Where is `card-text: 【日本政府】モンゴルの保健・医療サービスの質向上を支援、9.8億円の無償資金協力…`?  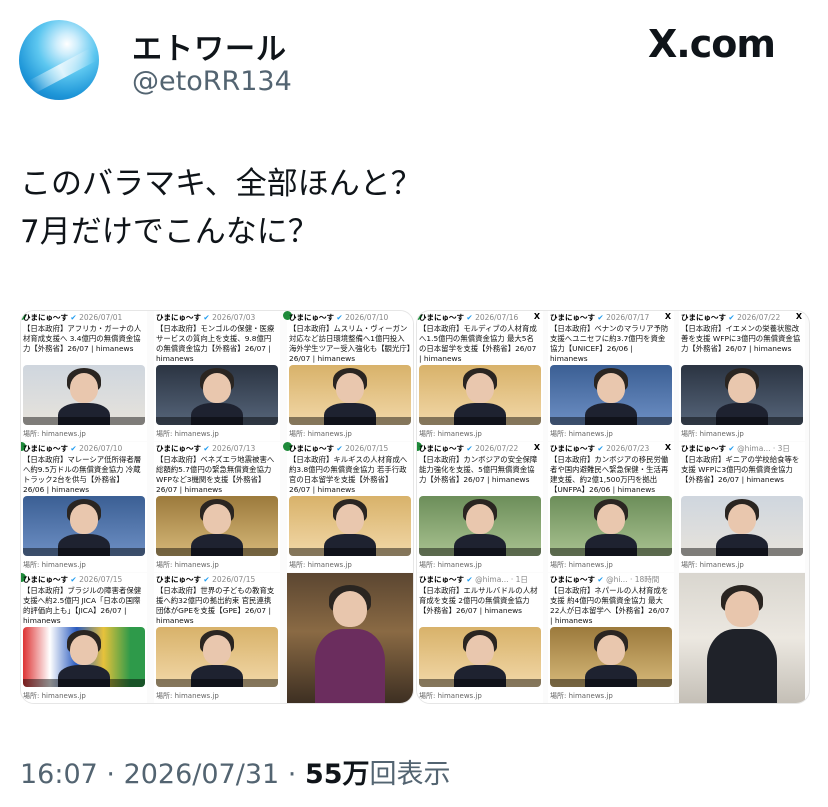 card-text: 【日本政府】モンゴルの保健・医療サービスの質向上を支援、9.8億円の無償資金協力… is located at coordinates (215, 343).